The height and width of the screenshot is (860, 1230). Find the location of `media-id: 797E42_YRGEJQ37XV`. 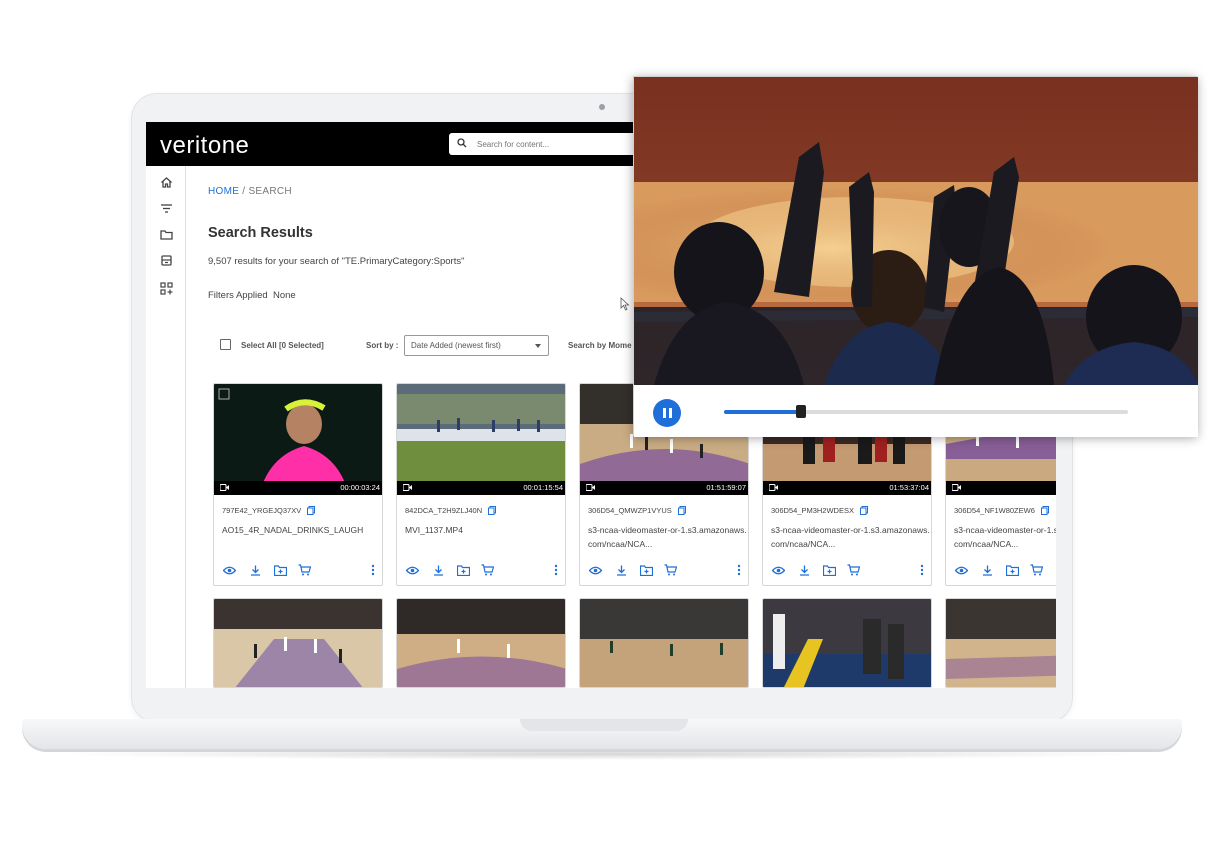

media-id: 797E42_YRGEJQ37XV is located at coordinates (269, 510).